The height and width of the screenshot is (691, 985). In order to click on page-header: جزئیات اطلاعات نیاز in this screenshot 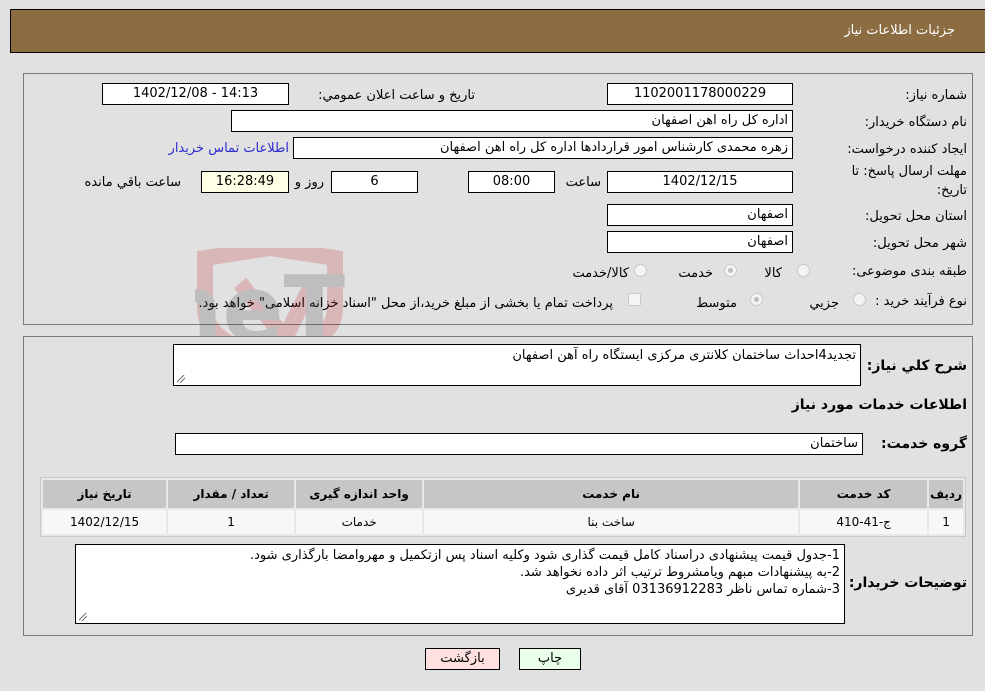, I will do `click(497, 31)`.